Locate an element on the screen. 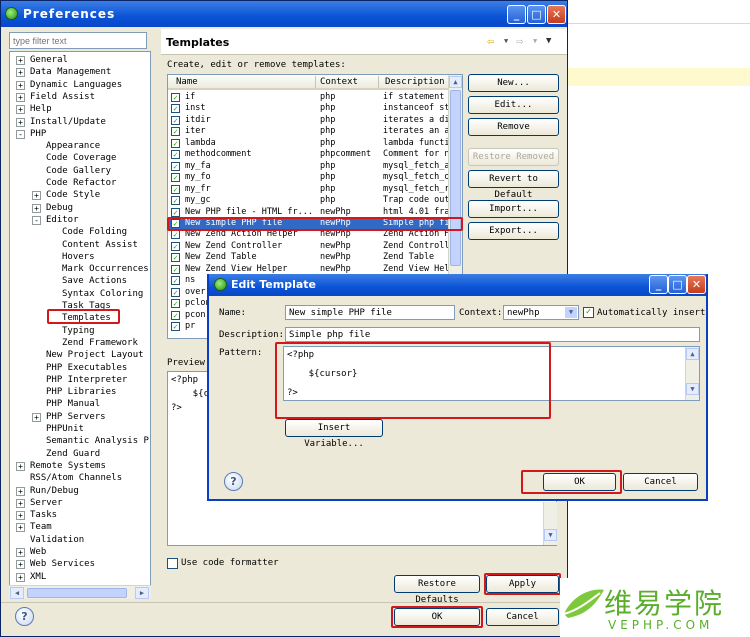  tree-item: PHP Servers is located at coordinates (76, 417).